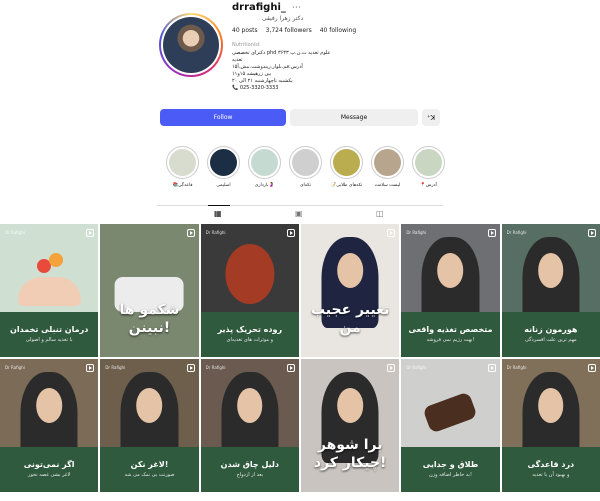 This screenshot has height=501, width=600. Describe the element at coordinates (249, 465) in the screenshot. I see `post-title: دلیل چاق شدن` at that location.